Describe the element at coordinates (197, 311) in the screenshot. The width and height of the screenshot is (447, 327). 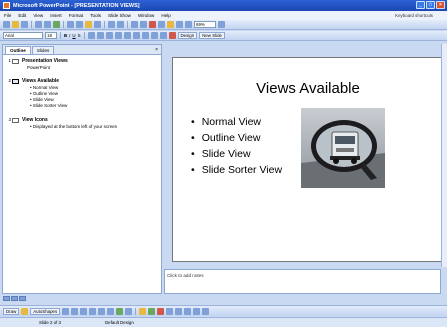
I see `shadow-style-icon` at that location.